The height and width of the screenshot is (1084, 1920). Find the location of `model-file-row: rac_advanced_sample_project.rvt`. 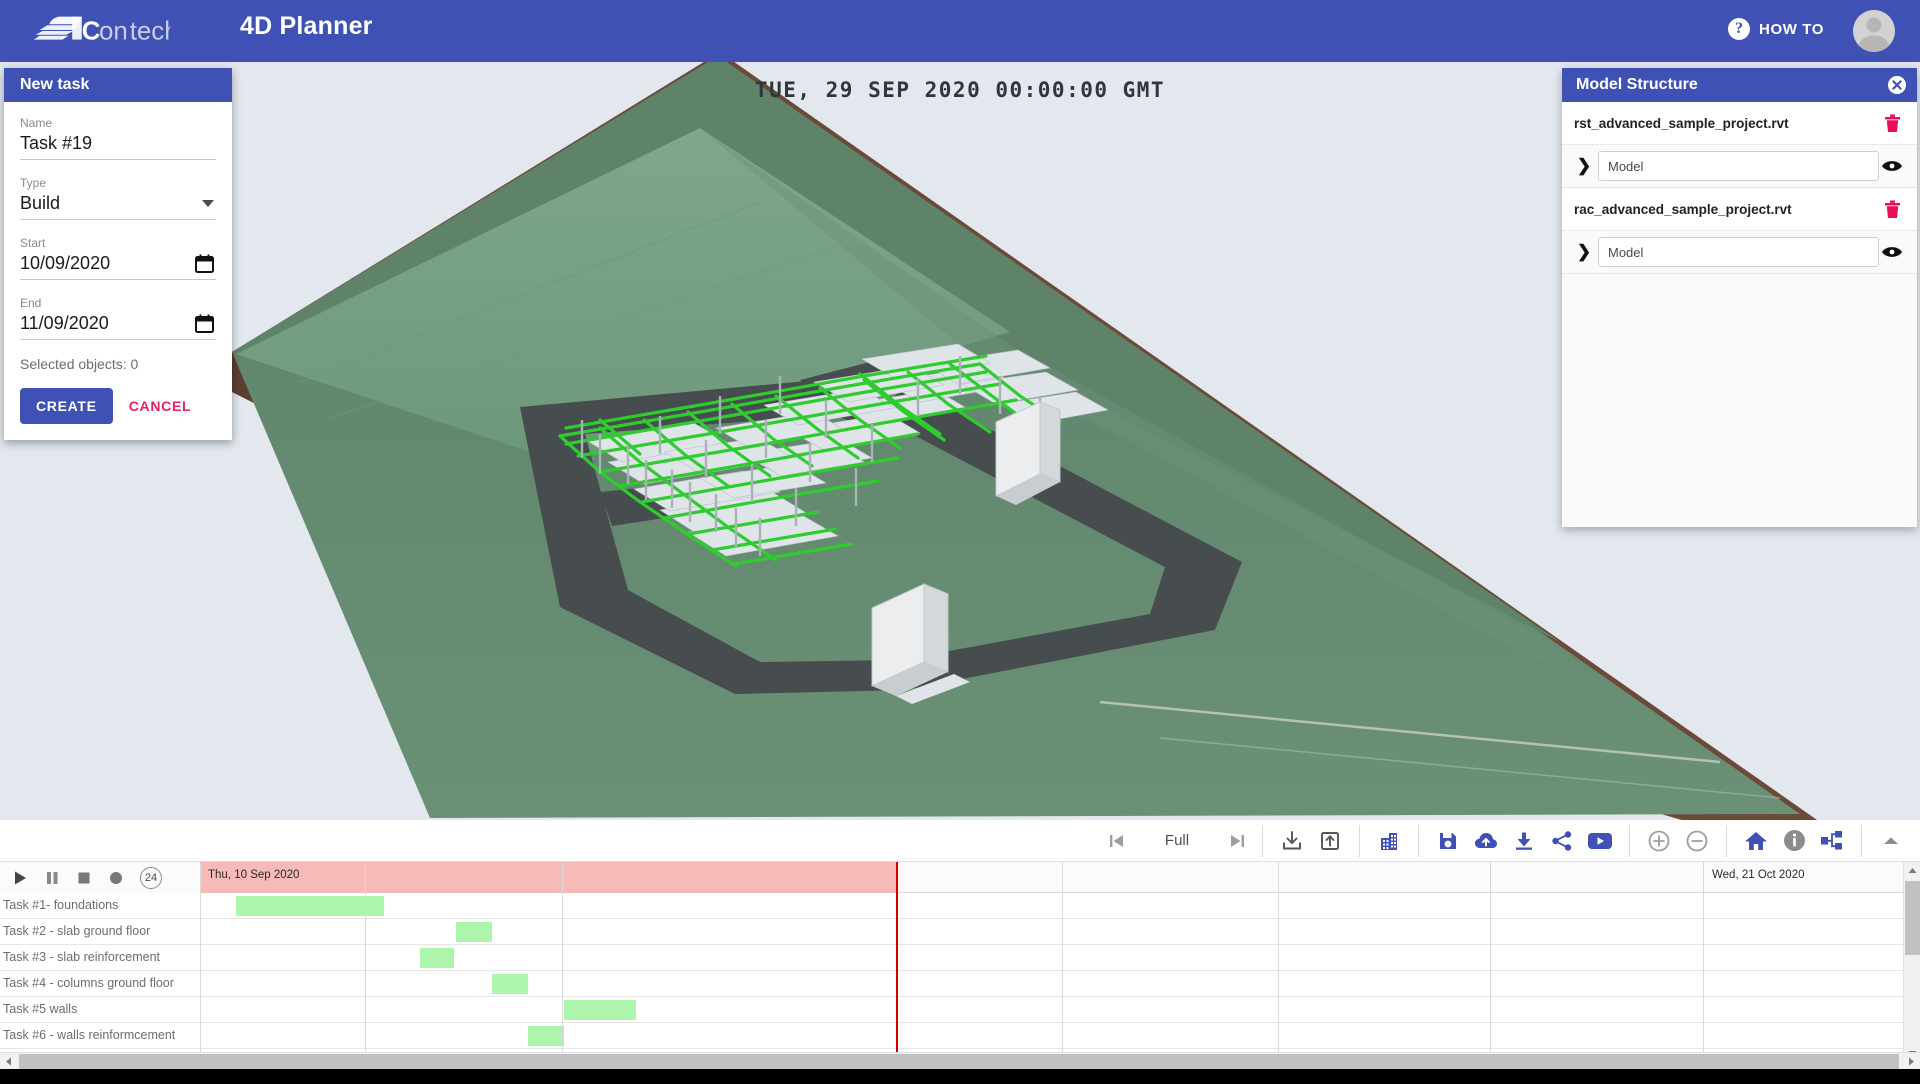

model-file-row: rac_advanced_sample_project.rvt is located at coordinates (1739, 209).